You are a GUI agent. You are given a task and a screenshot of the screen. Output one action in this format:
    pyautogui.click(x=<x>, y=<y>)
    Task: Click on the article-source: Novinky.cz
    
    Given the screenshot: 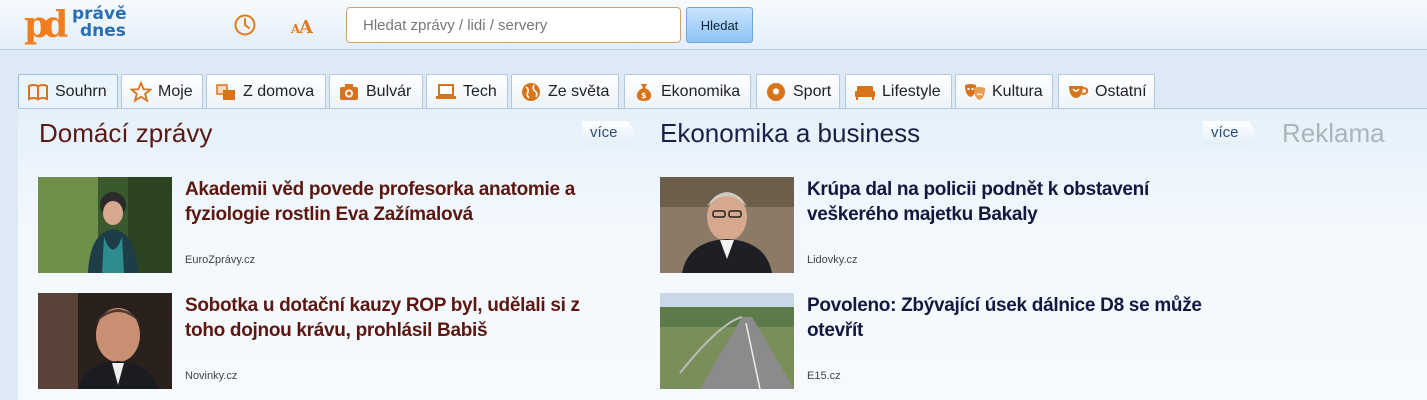 What is the action you would take?
    pyautogui.click(x=211, y=376)
    